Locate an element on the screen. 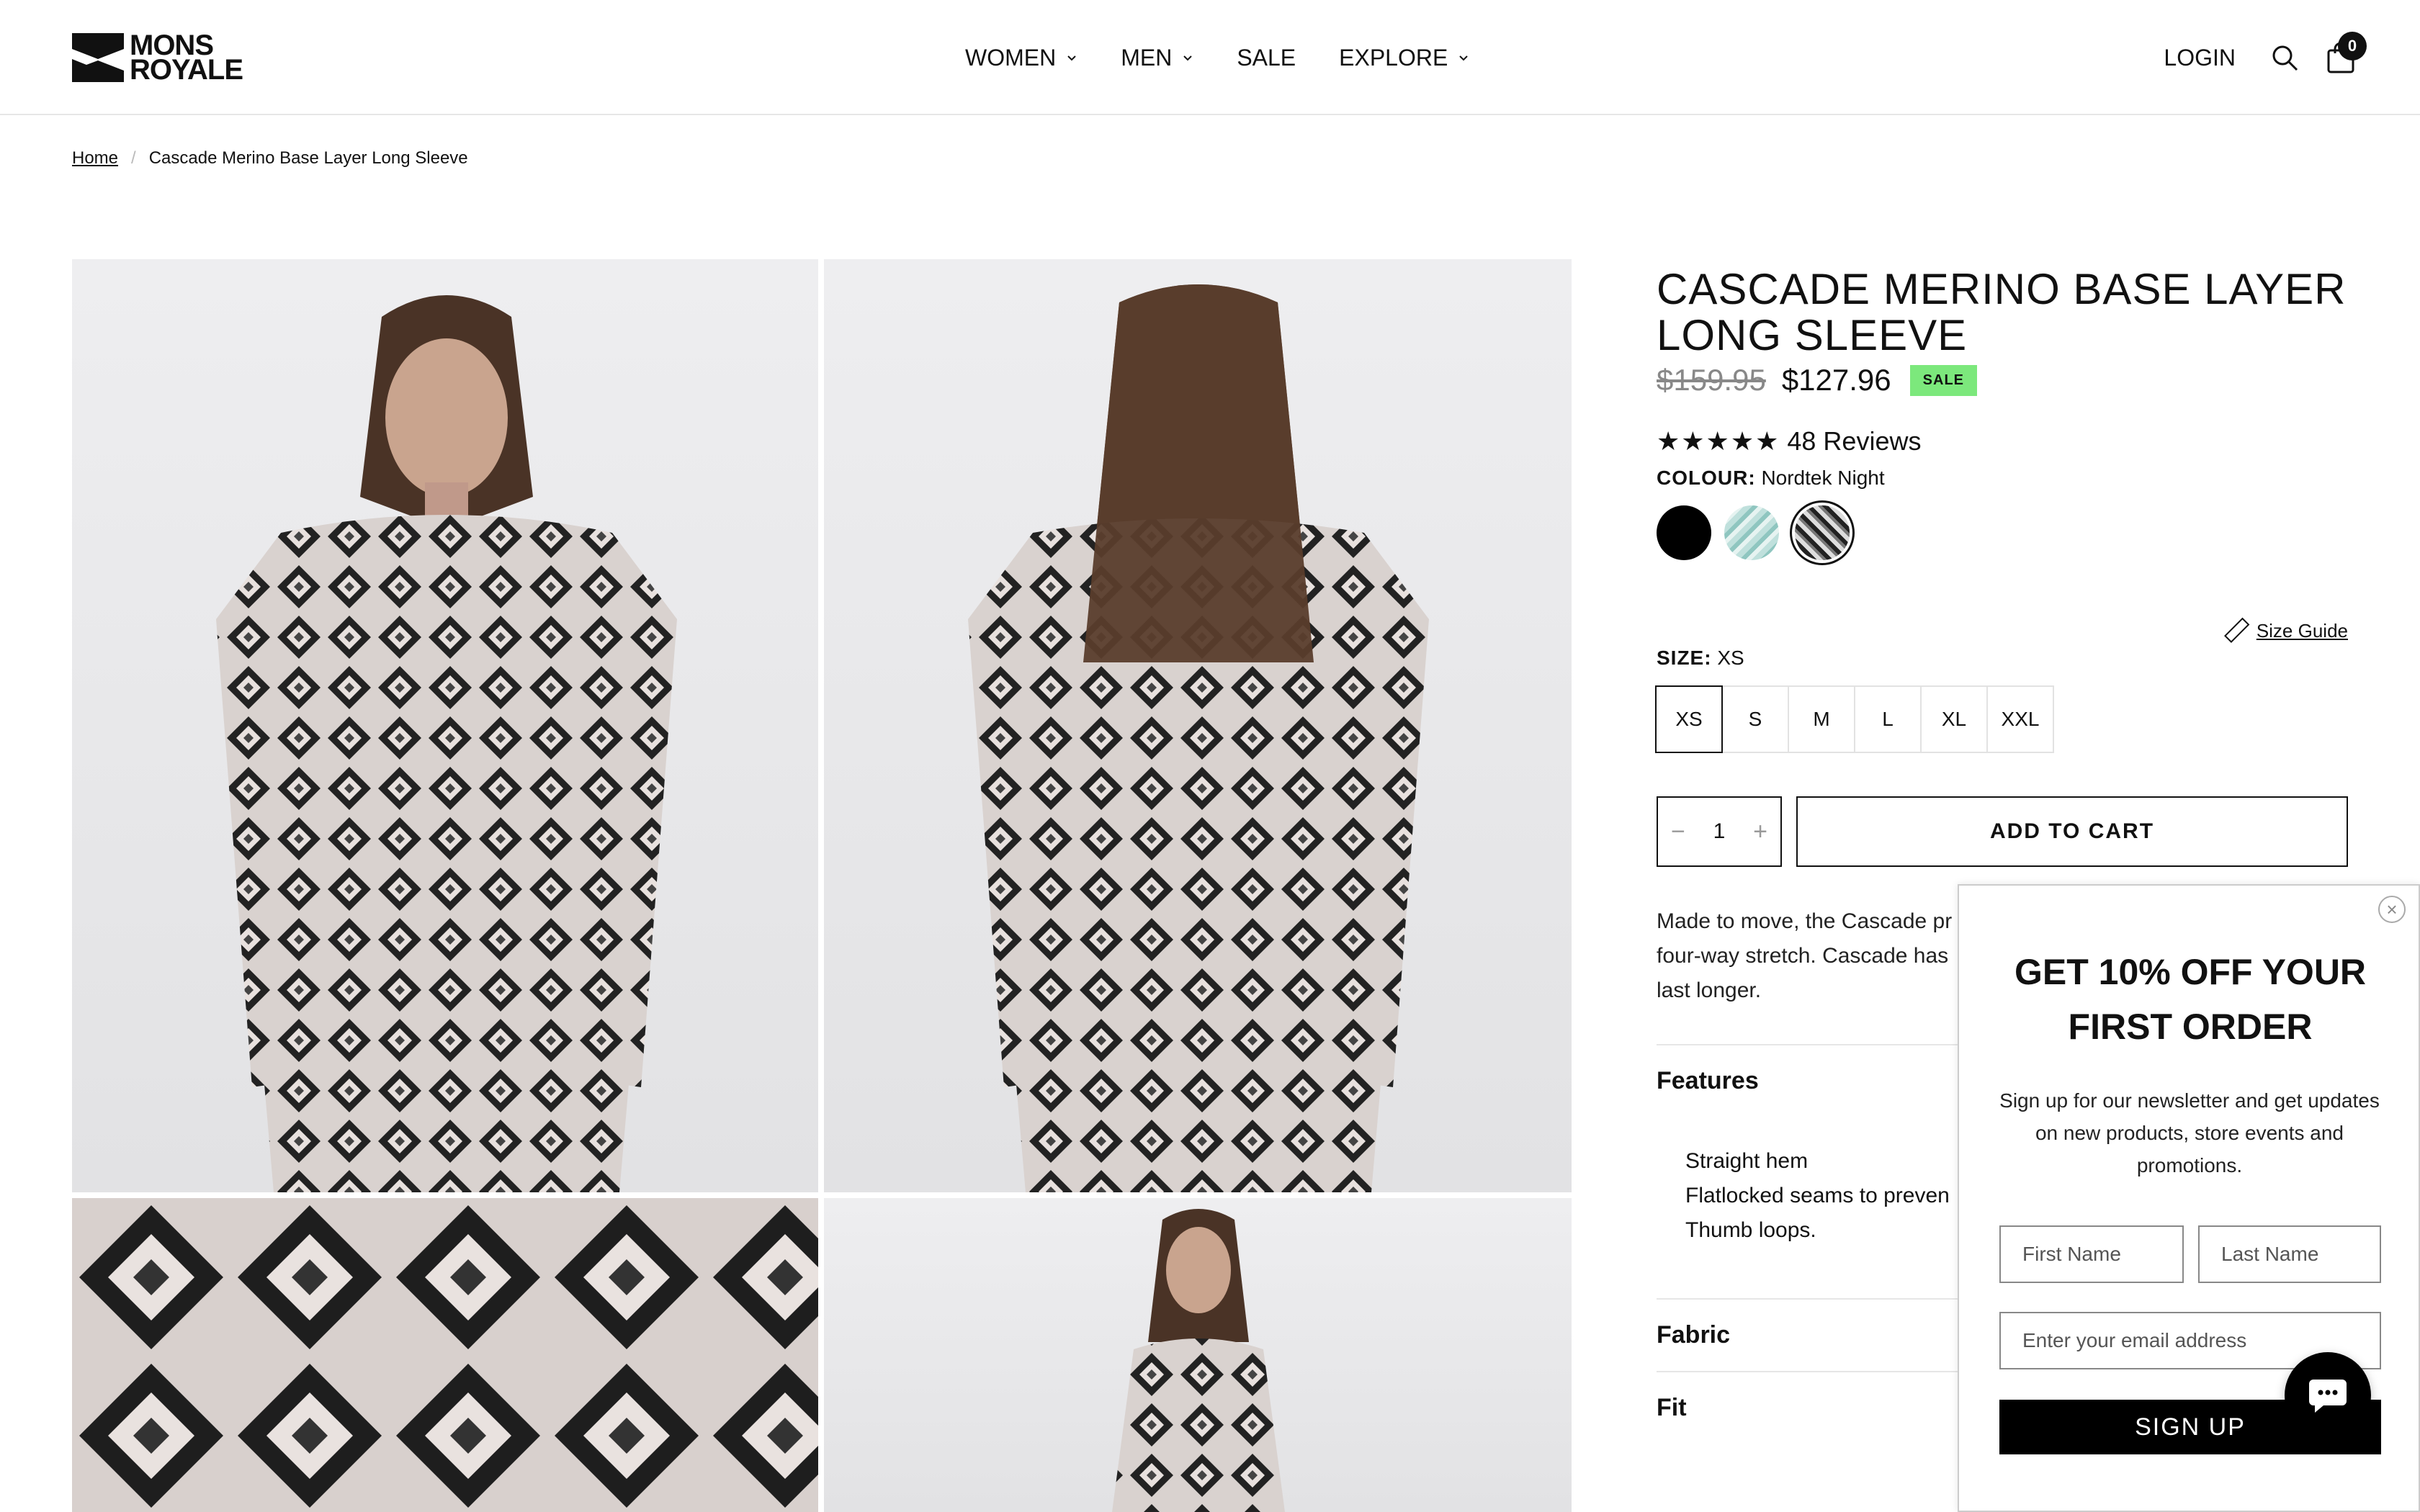  search-button is located at coordinates (2284, 57).